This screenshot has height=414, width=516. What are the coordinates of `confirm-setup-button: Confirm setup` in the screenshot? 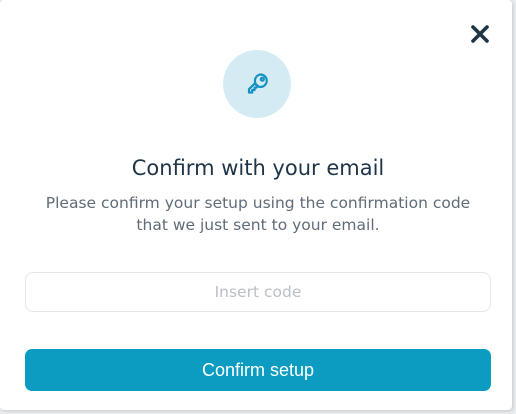 It's located at (258, 370).